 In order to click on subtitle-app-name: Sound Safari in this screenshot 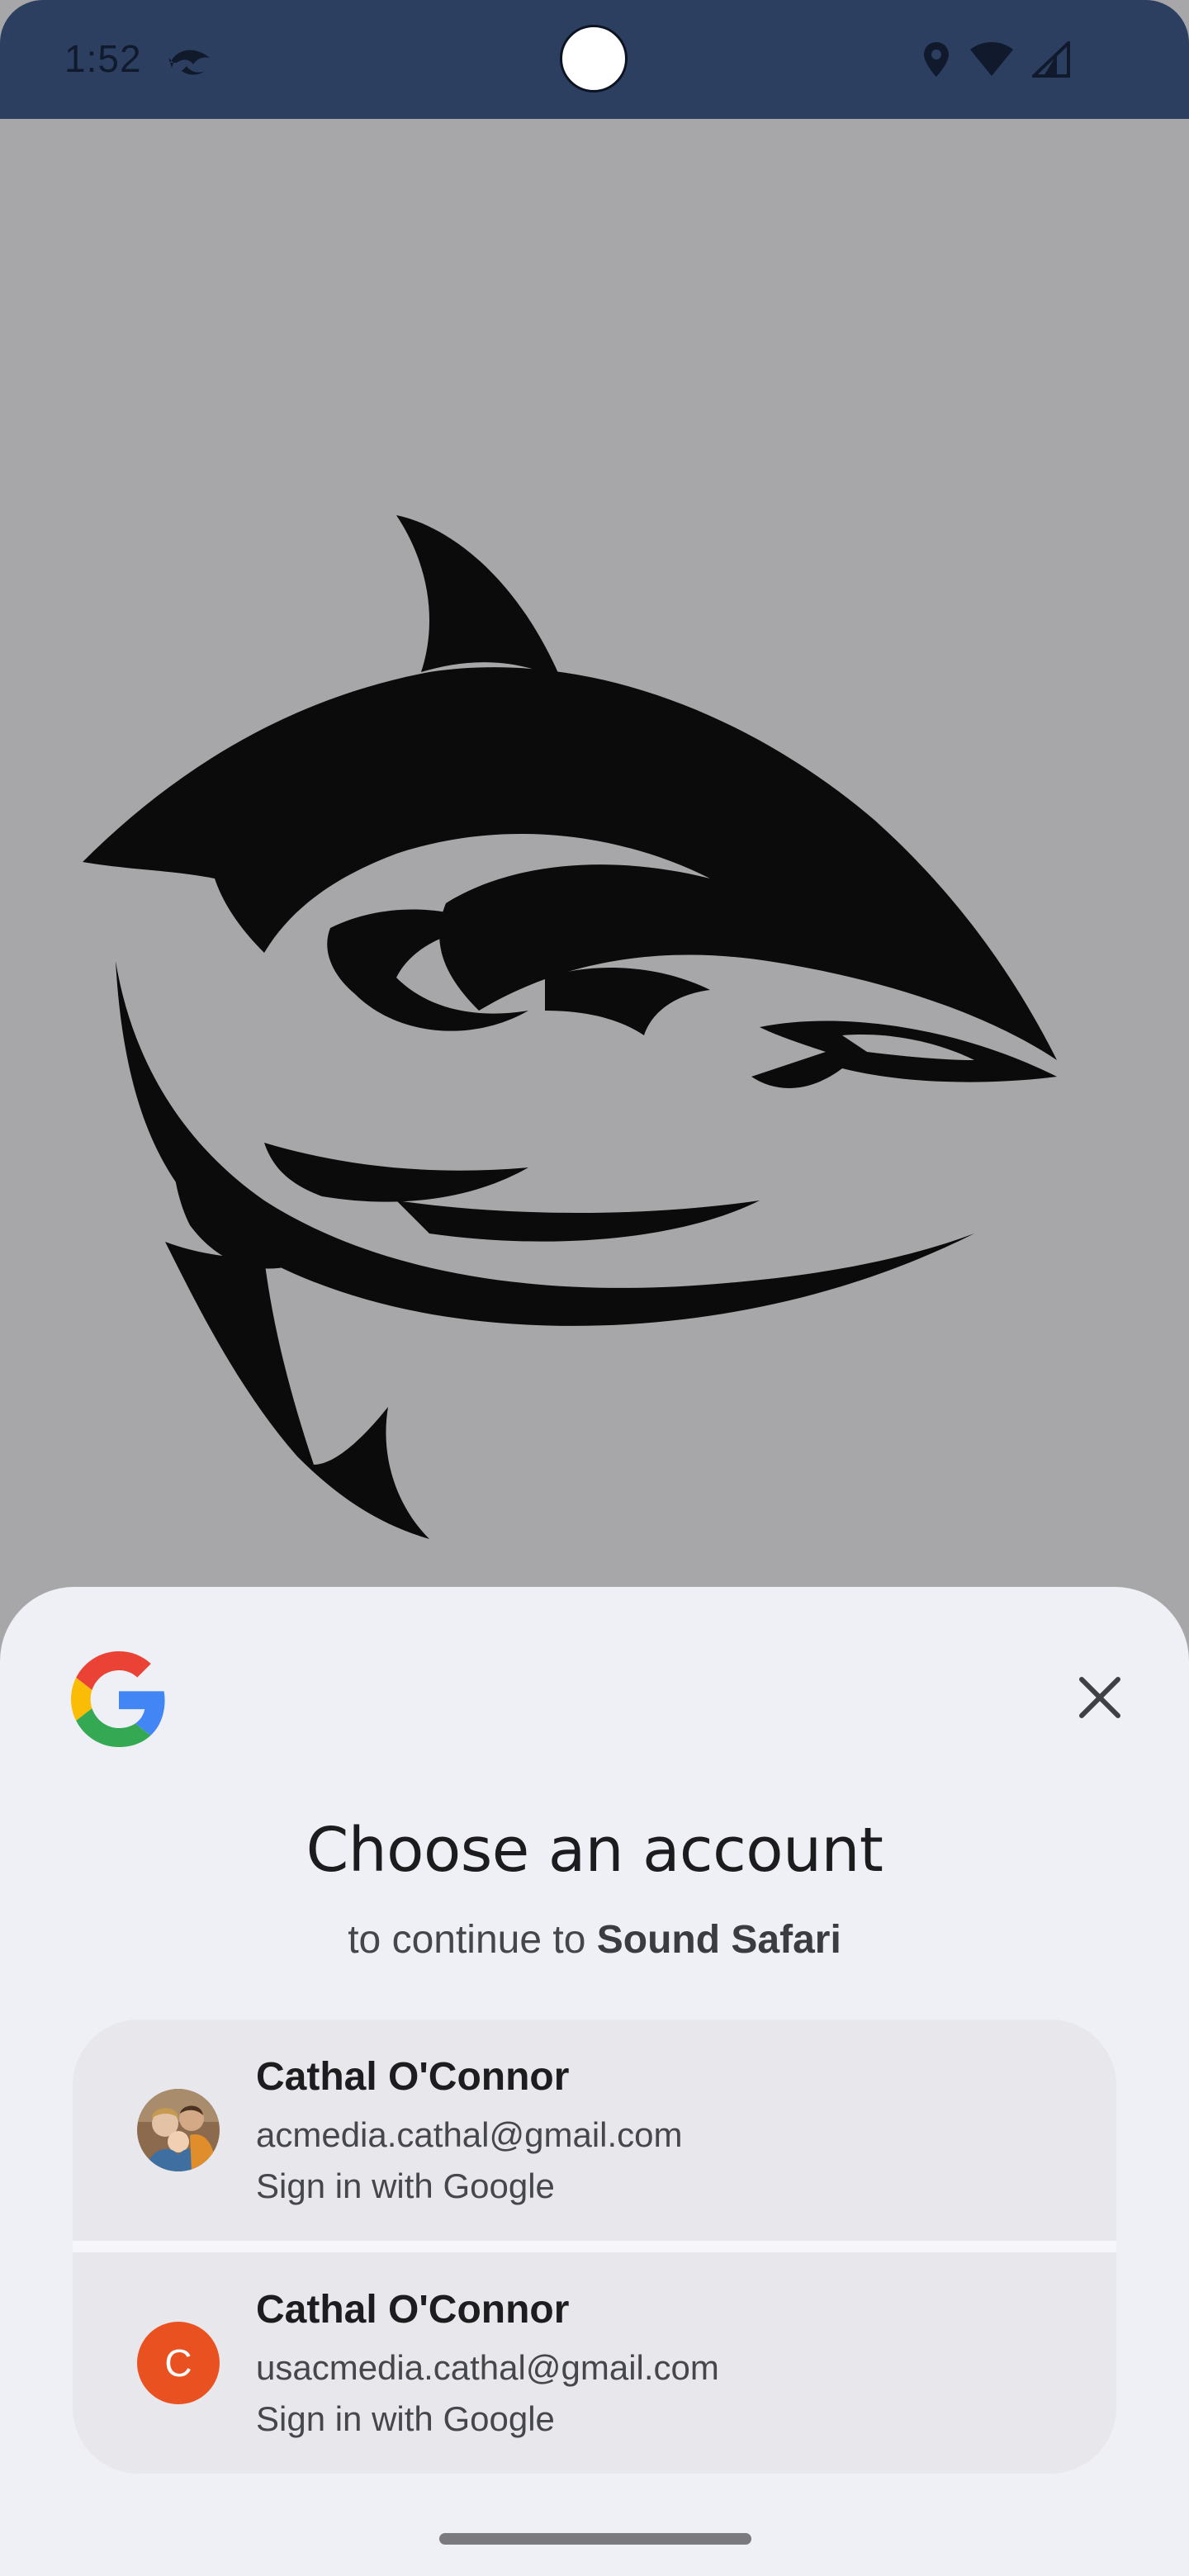, I will do `click(718, 1940)`.